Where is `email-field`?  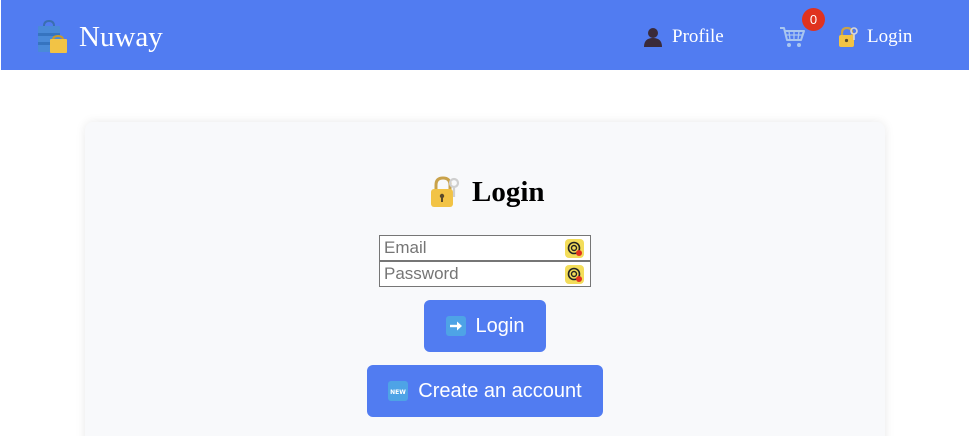 email-field is located at coordinates (485, 248).